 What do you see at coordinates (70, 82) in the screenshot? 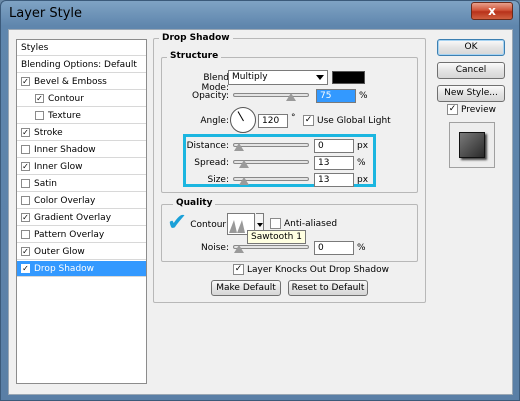
I see `sidebar-item-label: Bevel & Emboss` at bounding box center [70, 82].